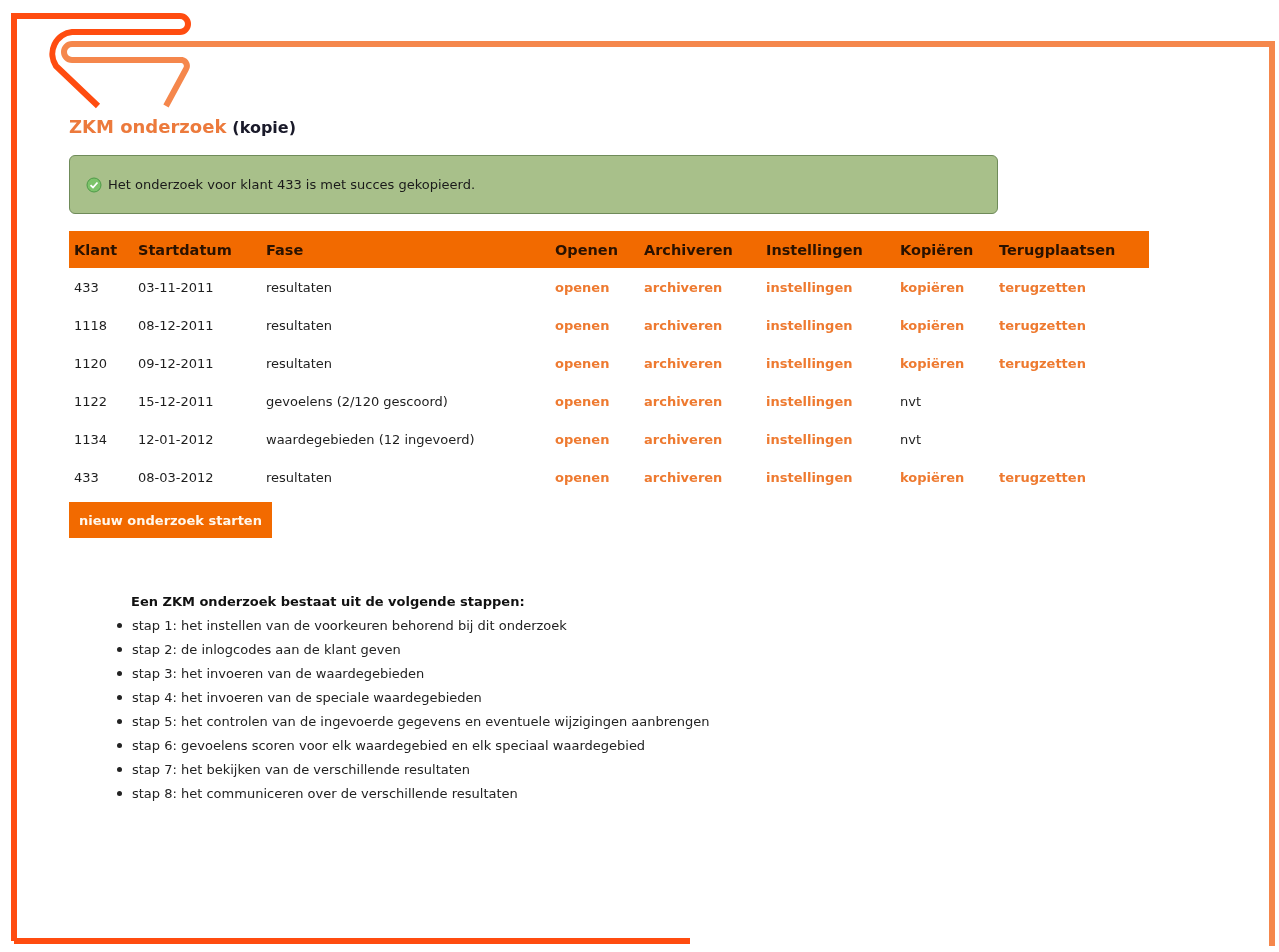 Image resolution: width=1279 pixels, height=952 pixels. What do you see at coordinates (176, 287) in the screenshot?
I see `table-cell: 03-11-2011` at bounding box center [176, 287].